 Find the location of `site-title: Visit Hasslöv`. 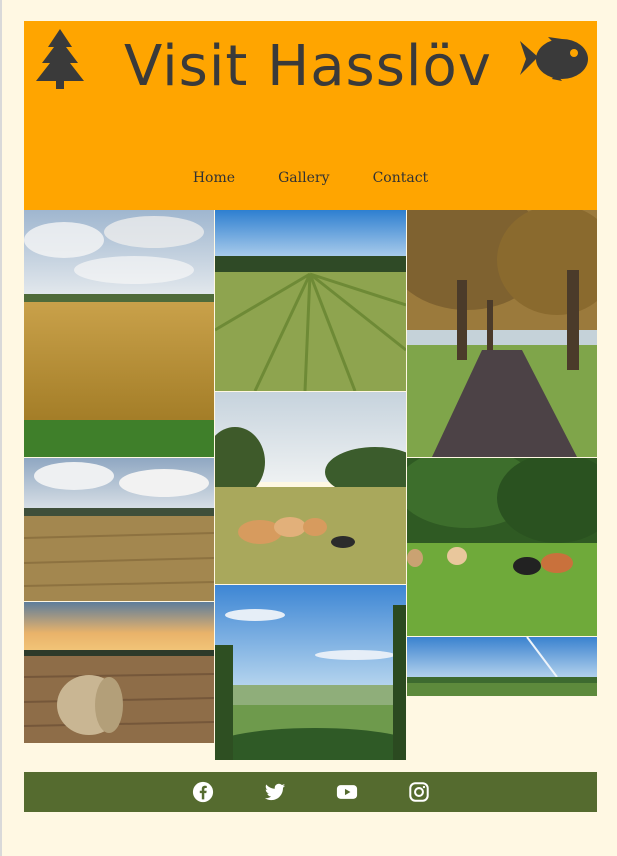

site-title: Visit Hasslöv is located at coordinates (308, 66).